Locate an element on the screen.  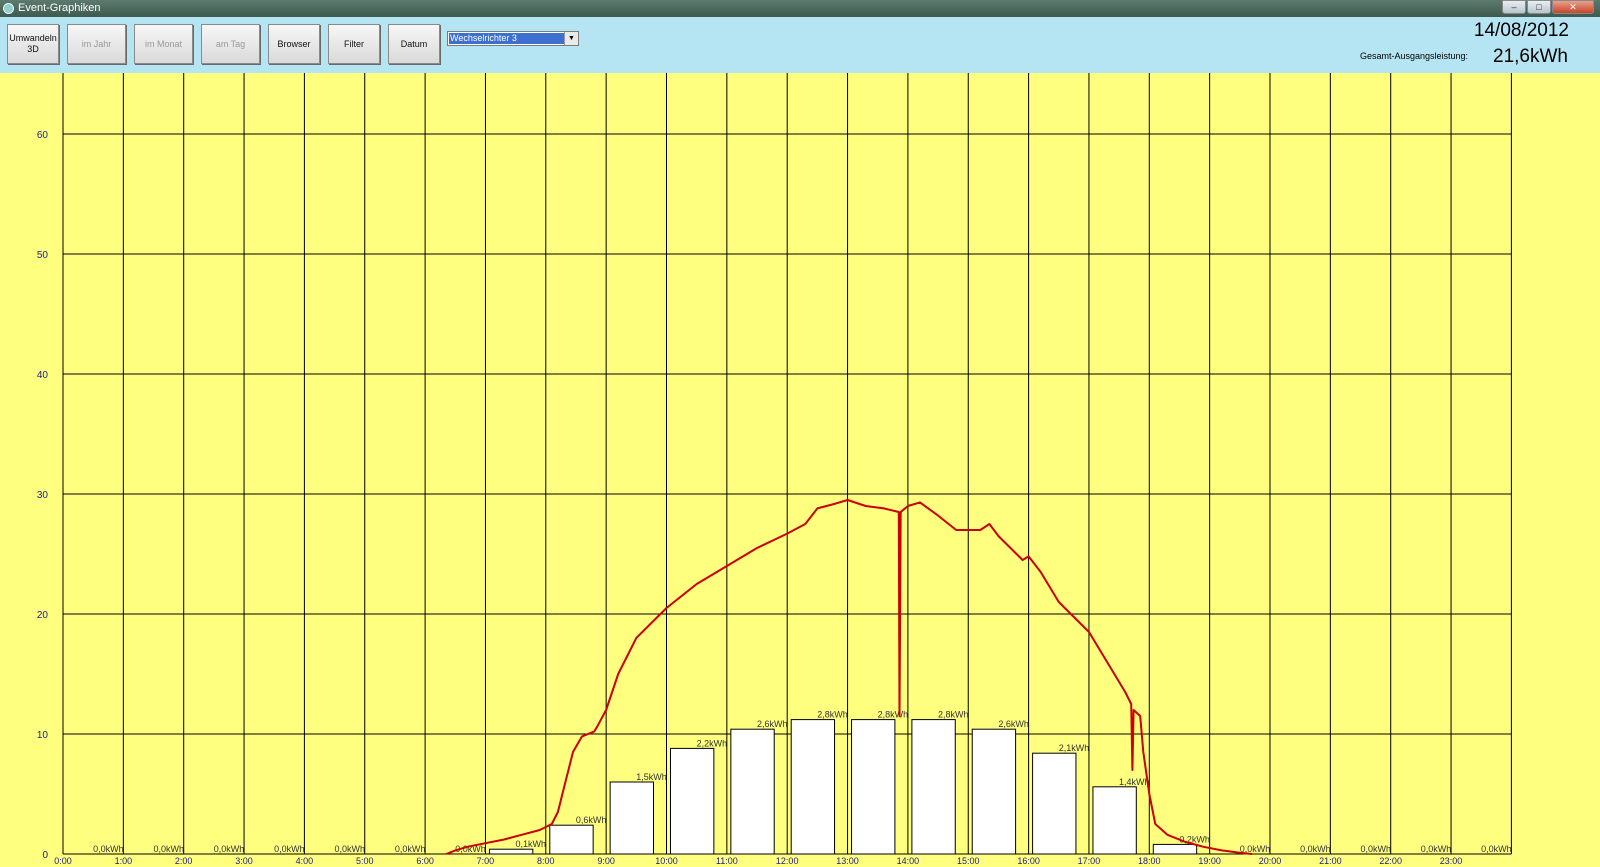
x-tick-label: 14:00 is located at coordinates (908, 861).